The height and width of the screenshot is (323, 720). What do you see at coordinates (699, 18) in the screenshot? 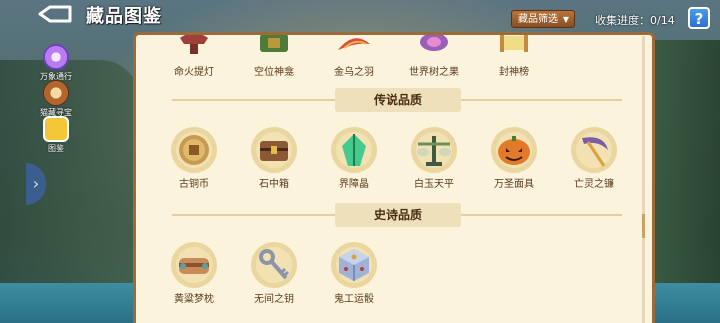
I see `help-button: ?` at bounding box center [699, 18].